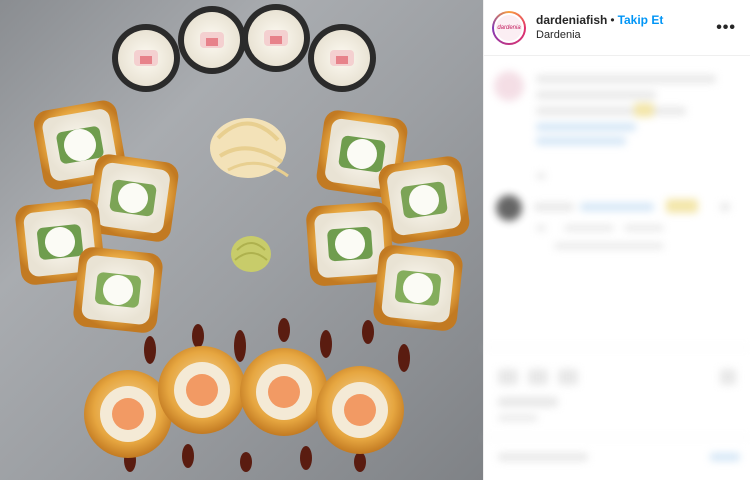  Describe the element at coordinates (97, 216) in the screenshot. I see `california-rolls-left` at that location.